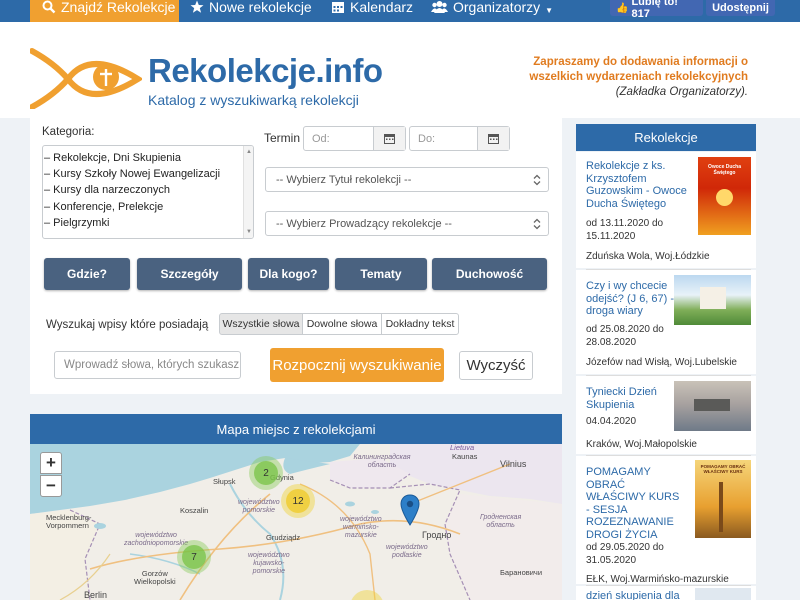  Describe the element at coordinates (638, 595) in the screenshot. I see `event-title: dzień skupienia dla` at that location.